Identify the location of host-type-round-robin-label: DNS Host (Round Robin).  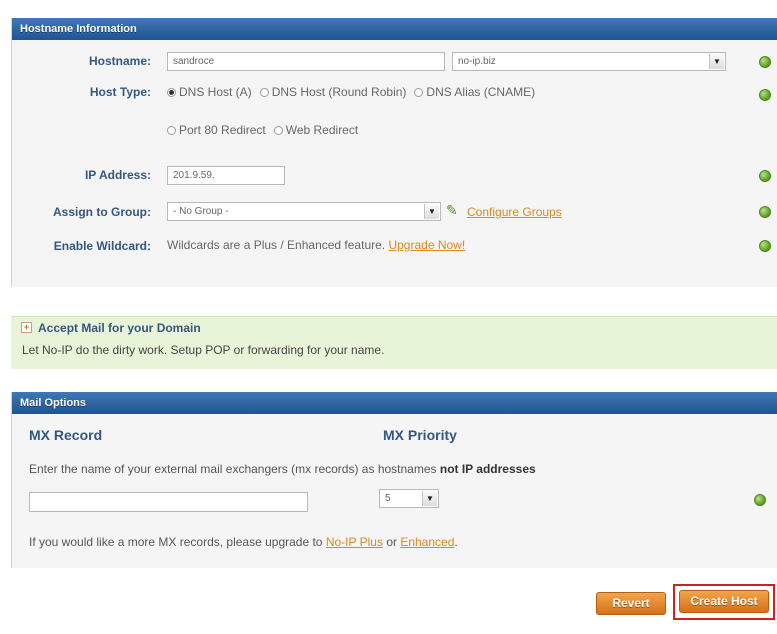
(339, 92).